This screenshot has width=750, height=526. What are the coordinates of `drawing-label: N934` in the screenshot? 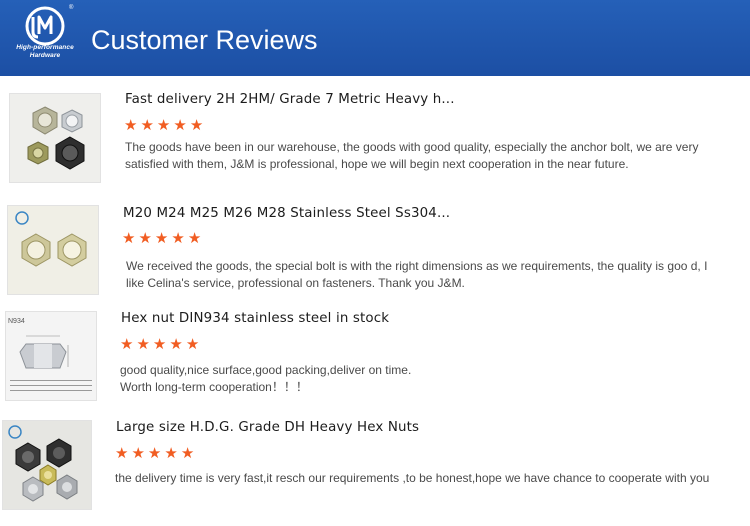 It's located at (16, 321).